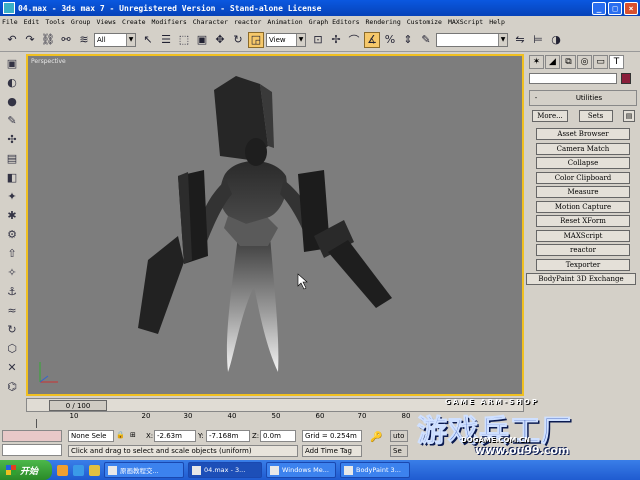 This screenshot has width=640, height=480. What do you see at coordinates (32, 450) in the screenshot?
I see `maxscript-result-mini` at bounding box center [32, 450].